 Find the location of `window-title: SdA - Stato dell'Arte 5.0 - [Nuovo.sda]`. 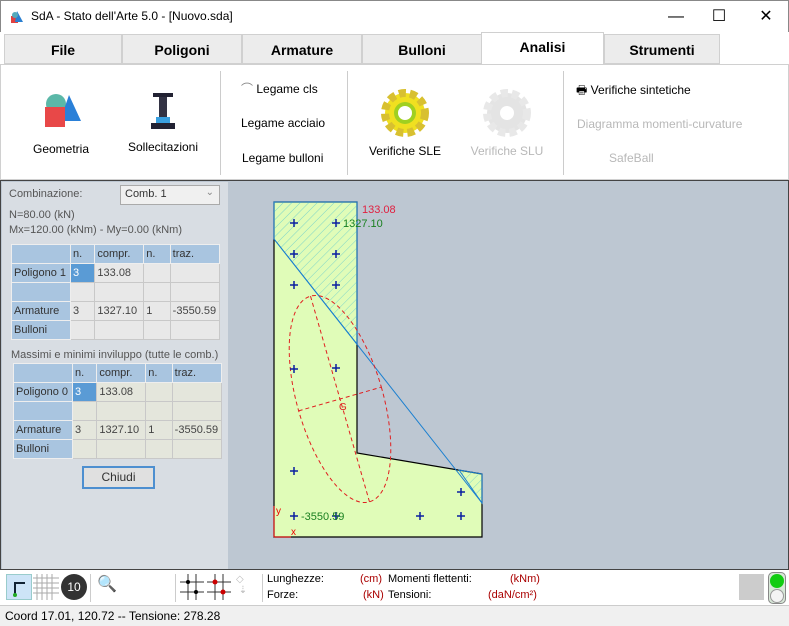

window-title: SdA - Stato dell'Arte 5.0 - [Nuovo.sda] is located at coordinates (132, 16).